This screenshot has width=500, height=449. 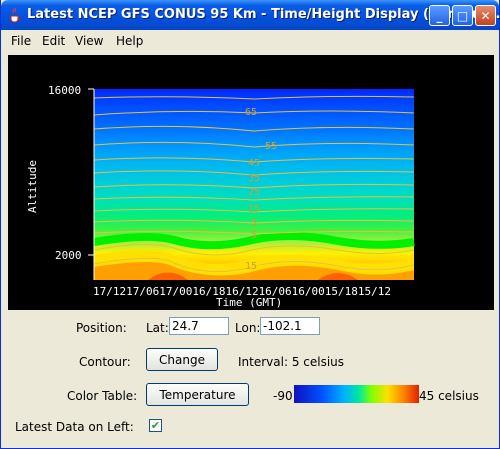 What do you see at coordinates (254, 163) in the screenshot?
I see `contour-label-45: 45` at bounding box center [254, 163].